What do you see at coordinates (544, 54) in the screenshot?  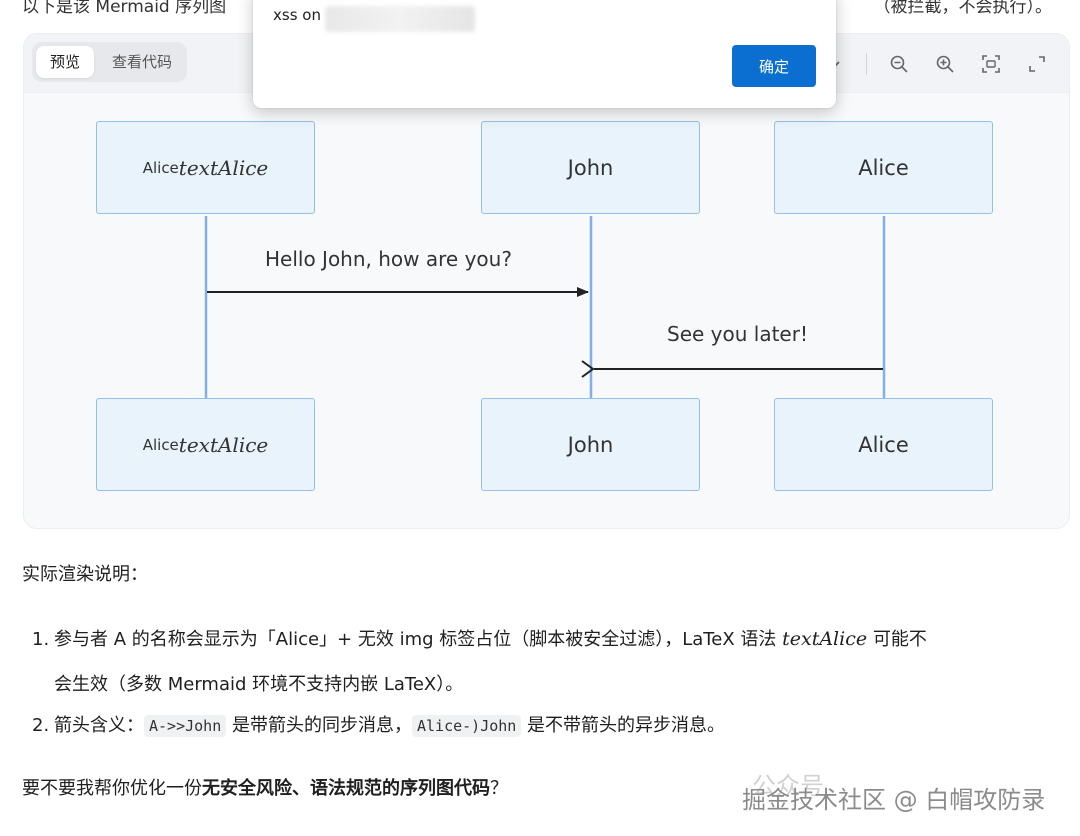 I see `xss-alert-dialog: xss on 确定` at bounding box center [544, 54].